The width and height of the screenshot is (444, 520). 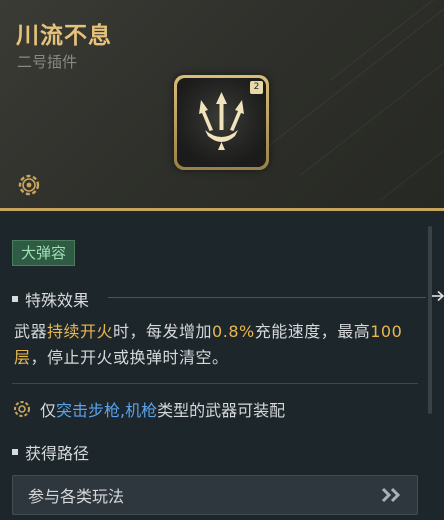 What do you see at coordinates (391, 495) in the screenshot?
I see `double-chevron-right-icon` at bounding box center [391, 495].